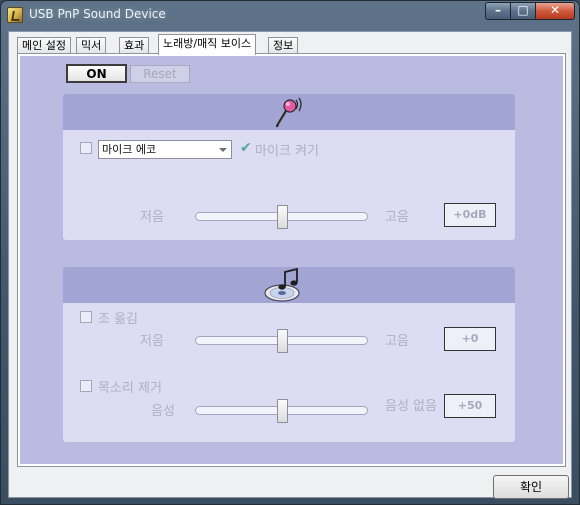 The width and height of the screenshot is (580, 505). Describe the element at coordinates (97, 14) in the screenshot. I see `window-title: USB PnP Sound Device` at that location.